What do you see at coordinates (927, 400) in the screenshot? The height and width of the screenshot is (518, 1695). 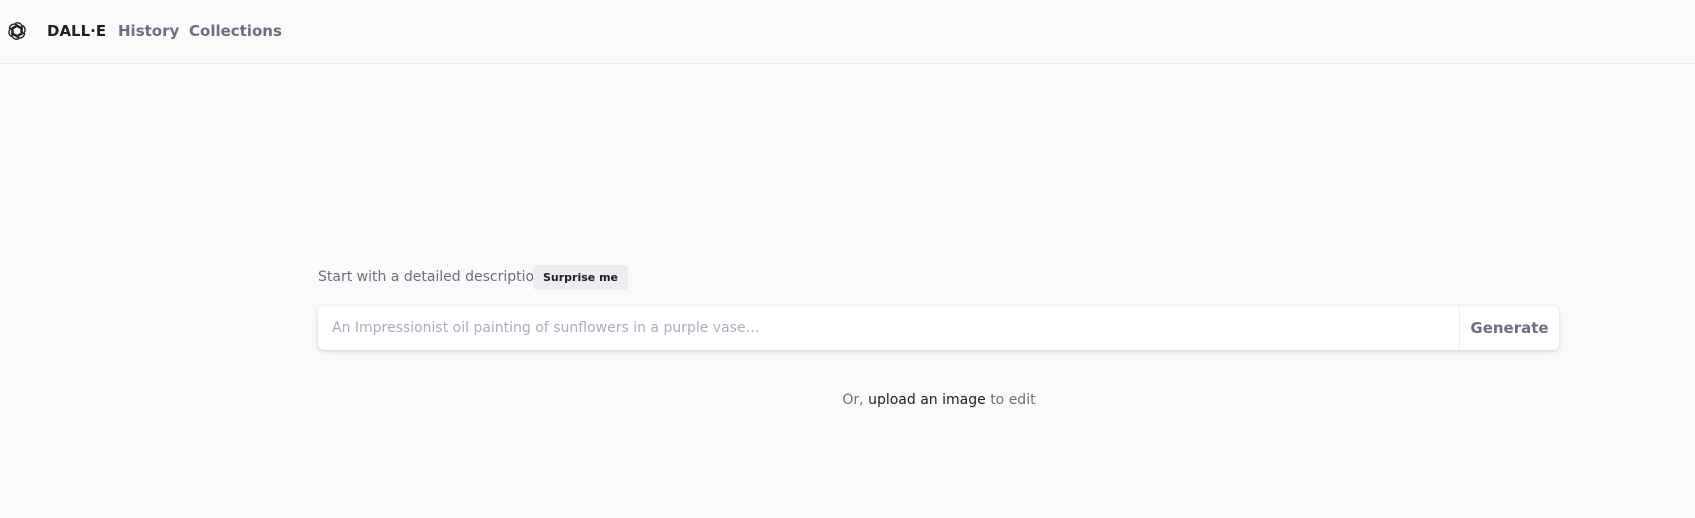 I see `upload-image-link: upload an image` at bounding box center [927, 400].